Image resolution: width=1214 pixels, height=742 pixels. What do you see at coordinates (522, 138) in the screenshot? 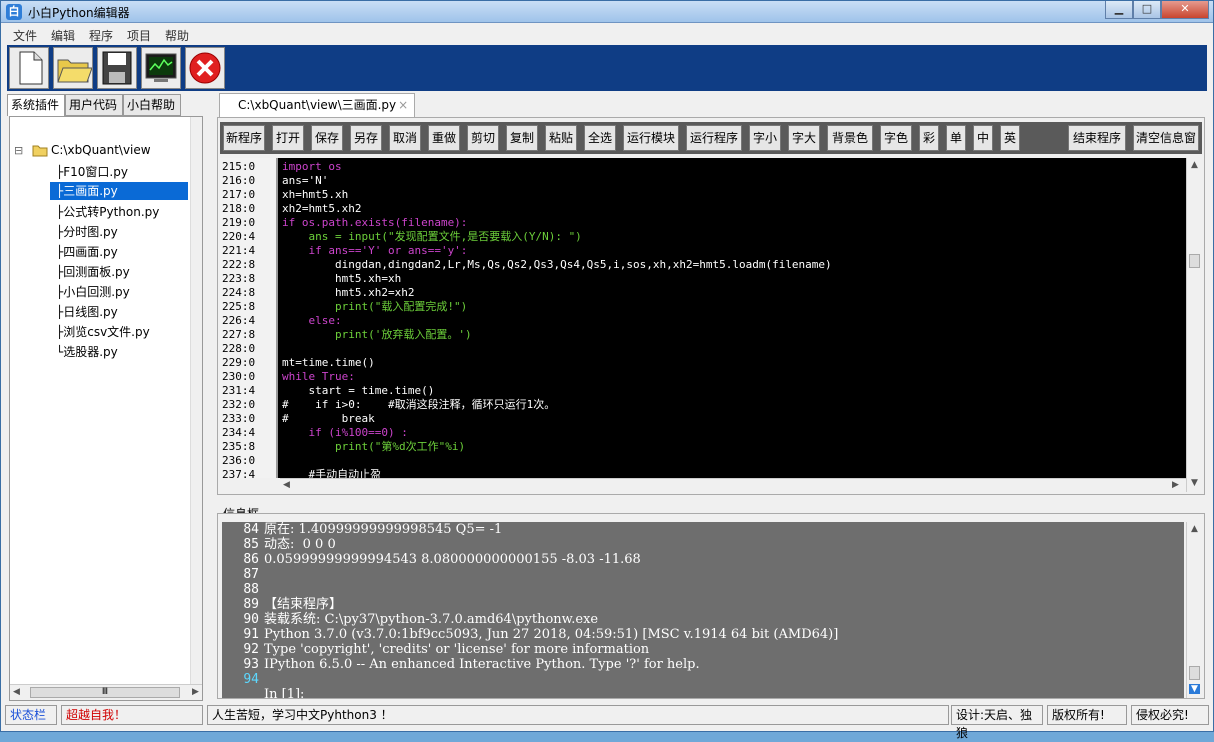
I see `copy-button: 复制` at bounding box center [522, 138].